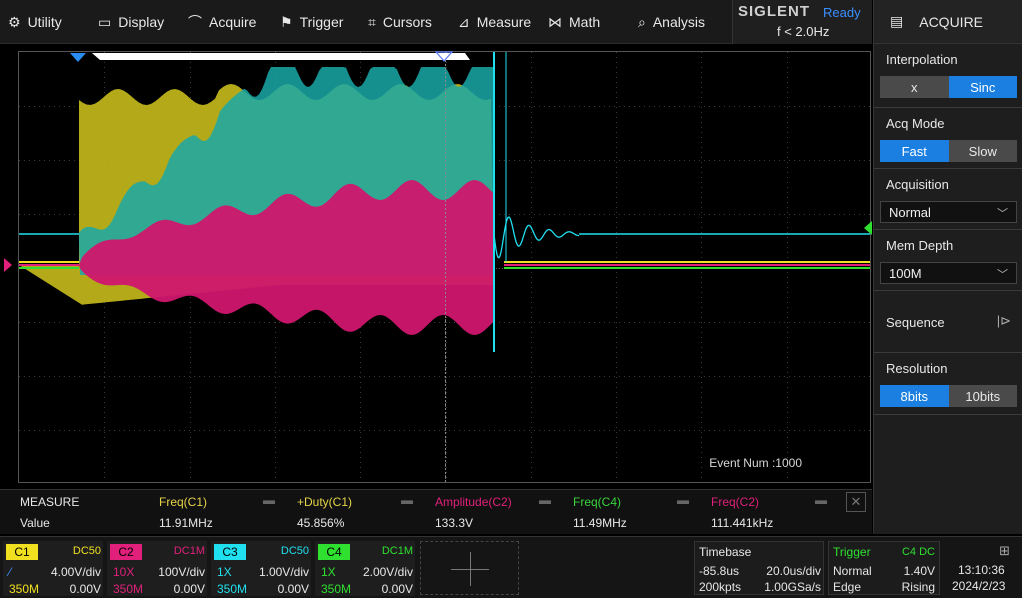 The image size is (1022, 598). I want to click on event-number: Event Num :1000, so click(755, 463).